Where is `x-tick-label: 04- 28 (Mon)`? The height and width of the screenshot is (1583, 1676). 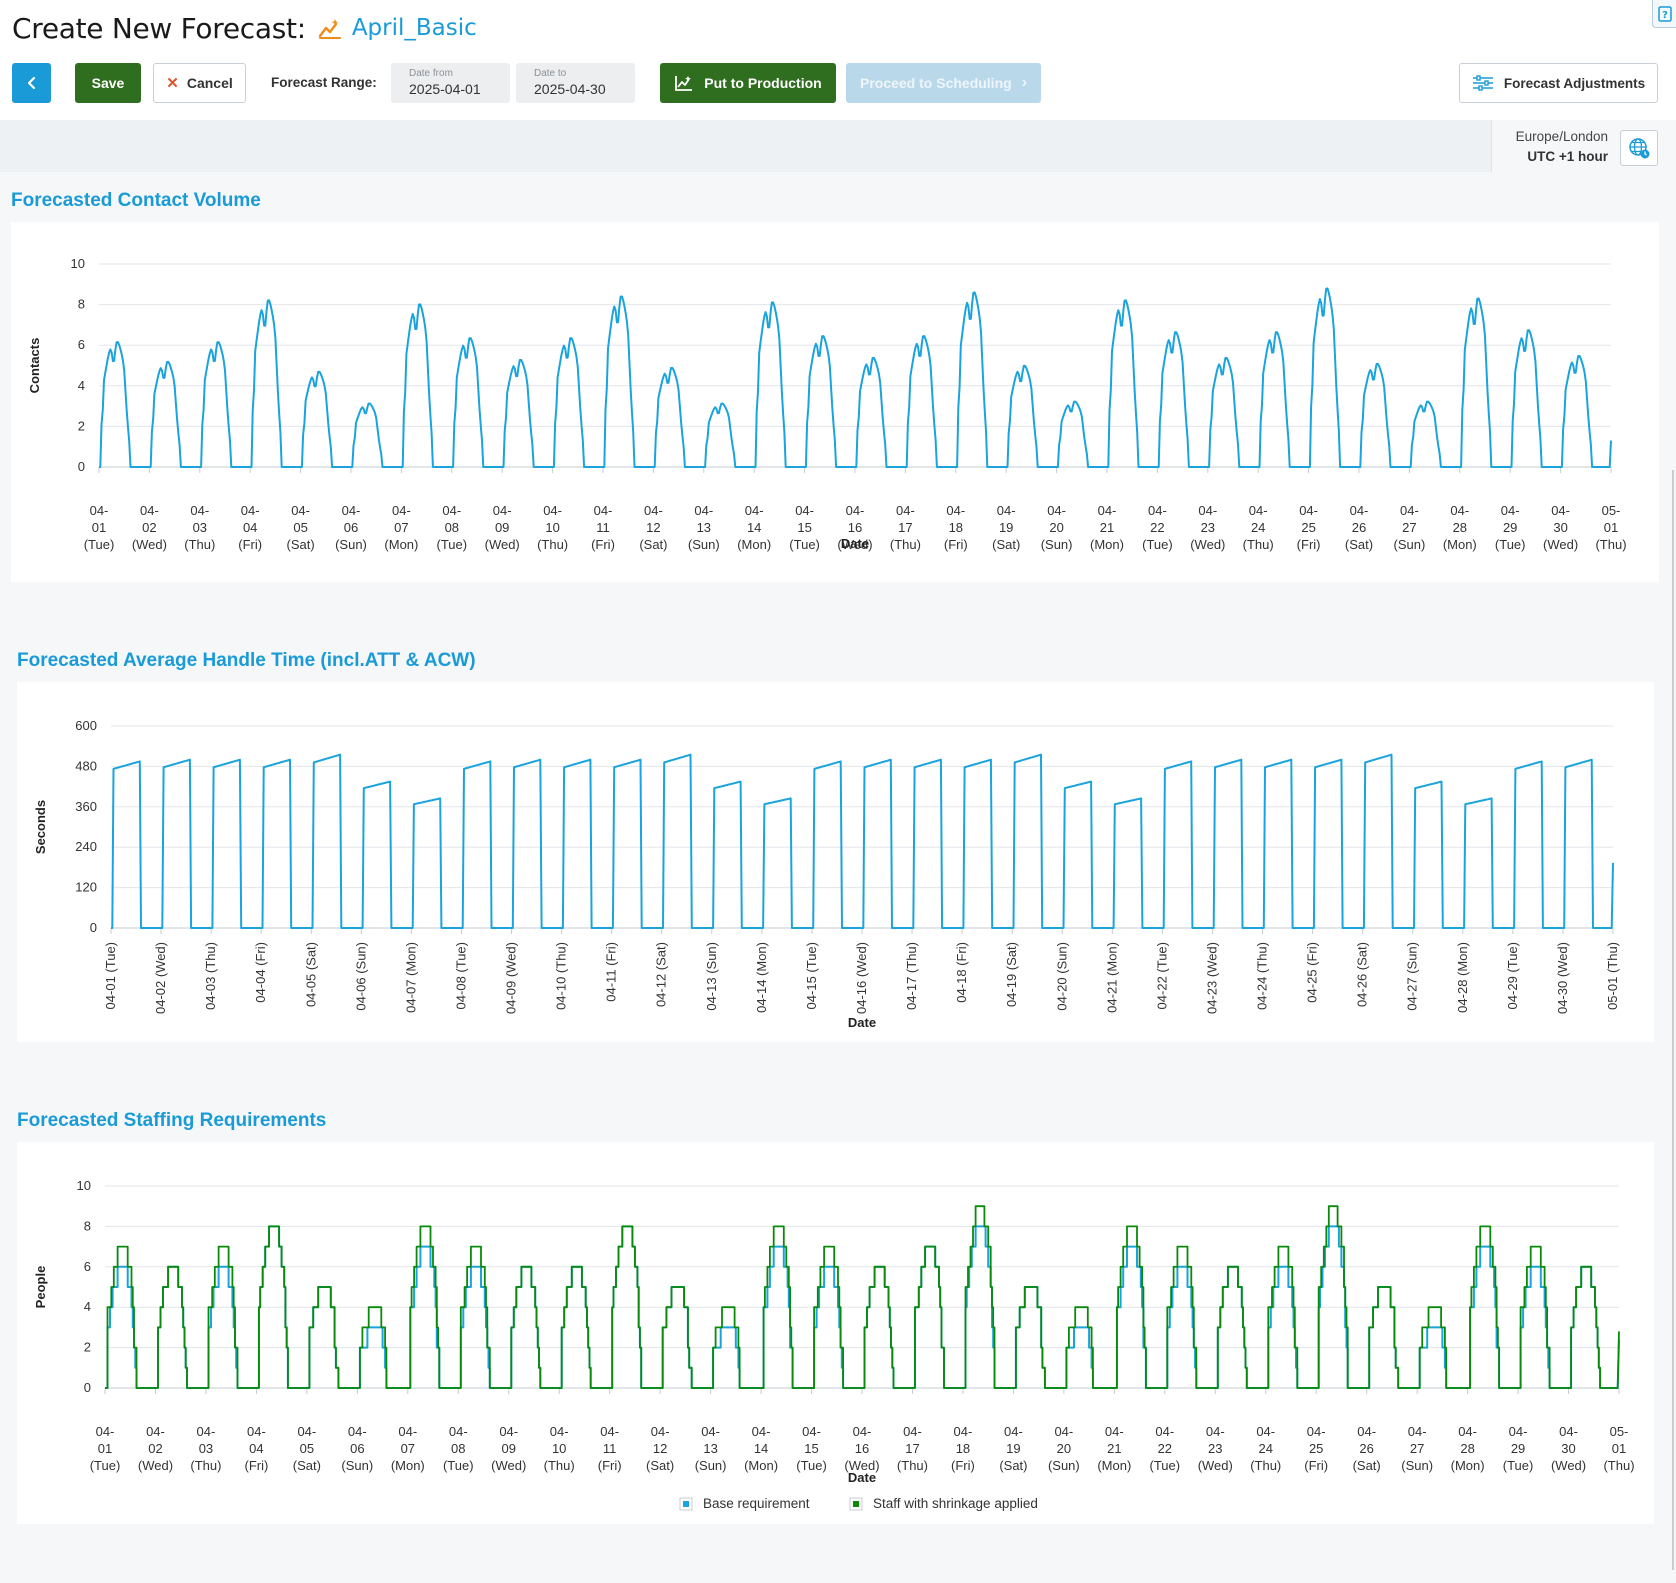
x-tick-label: 04- 28 (Mon) is located at coordinates (1460, 527).